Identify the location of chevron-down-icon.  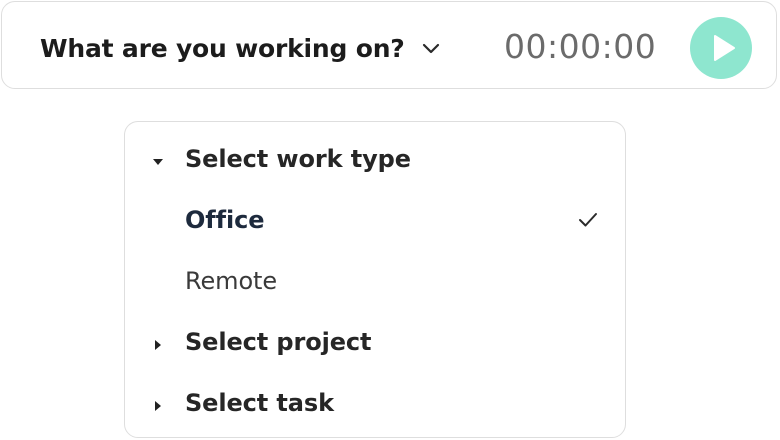
(431, 48).